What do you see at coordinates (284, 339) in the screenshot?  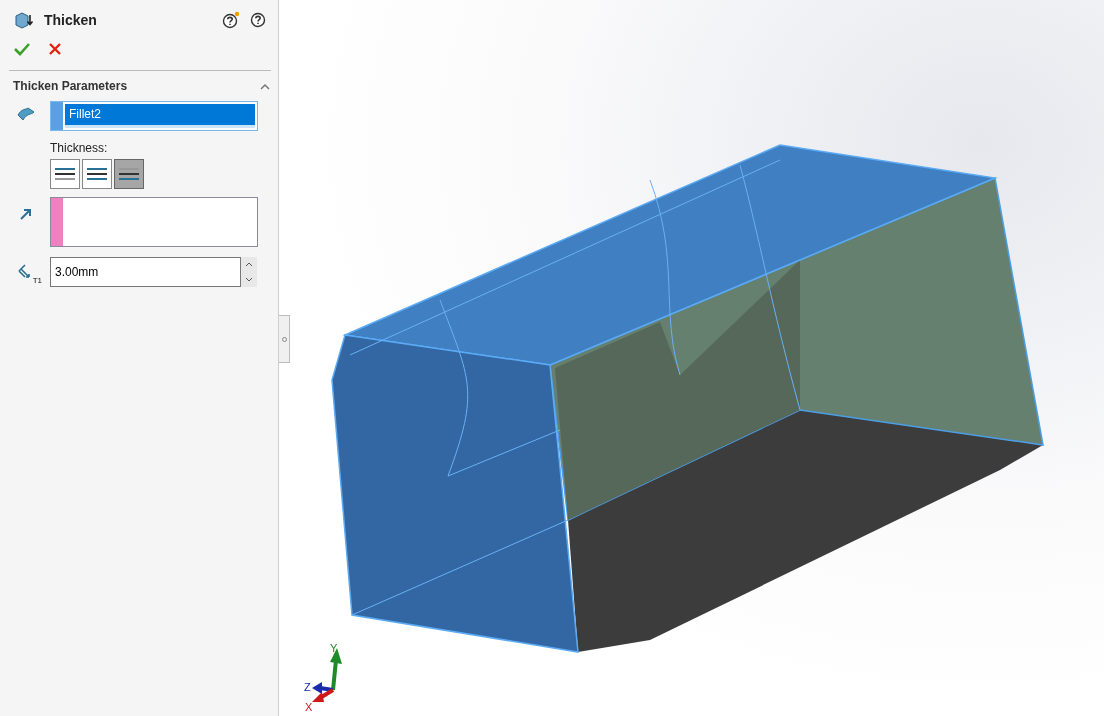 I see `panel-collapse-handle` at bounding box center [284, 339].